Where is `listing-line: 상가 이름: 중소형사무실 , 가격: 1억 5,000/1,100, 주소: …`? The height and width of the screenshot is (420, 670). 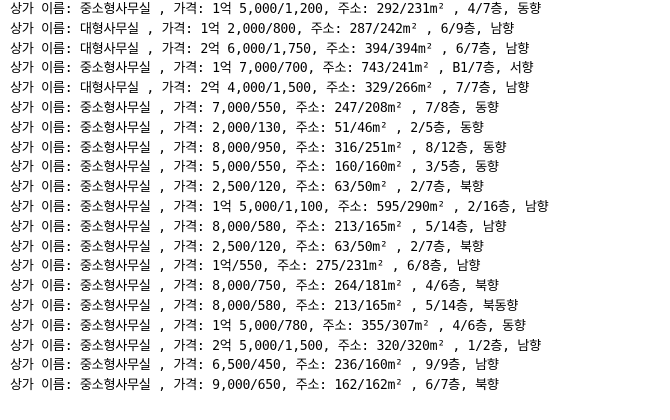
listing-line: 상가 이름: 중소형사무실 , 가격: 1억 5,000/1,100, 주소: … is located at coordinates (279, 207).